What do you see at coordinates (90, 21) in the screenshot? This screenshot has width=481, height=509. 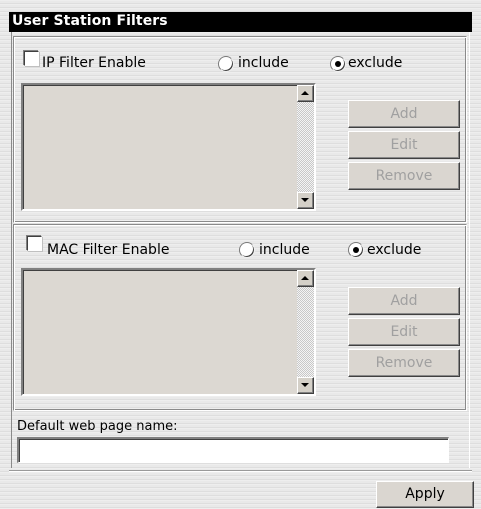 I see `panel-title: User Station Filters` at bounding box center [90, 21].